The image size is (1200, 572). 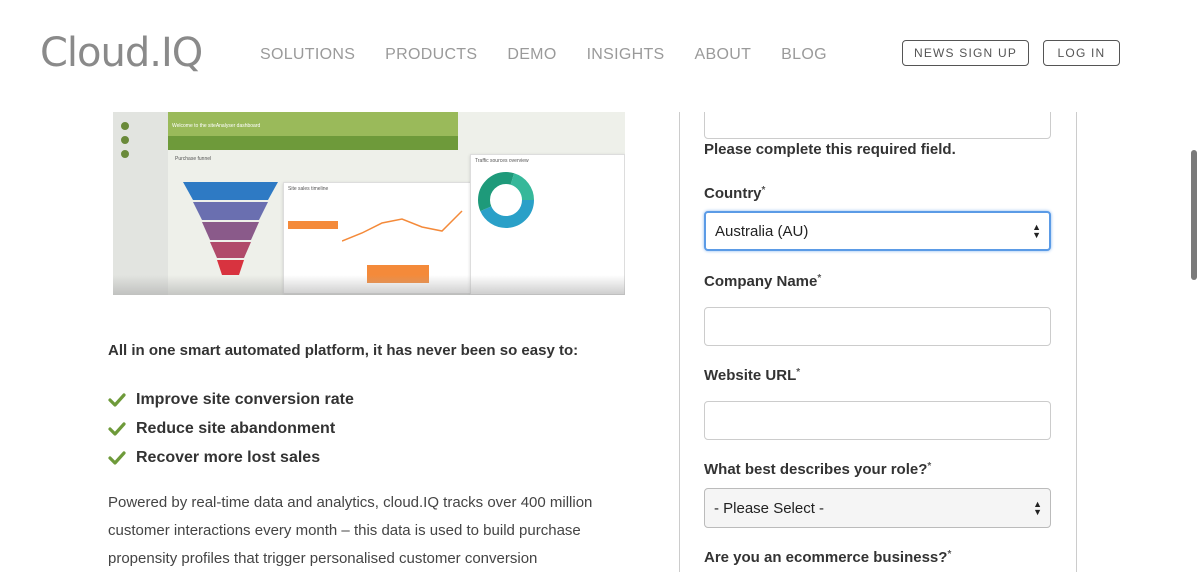 What do you see at coordinates (193, 159) in the screenshot?
I see `funnel-title: Purchase funnel` at bounding box center [193, 159].